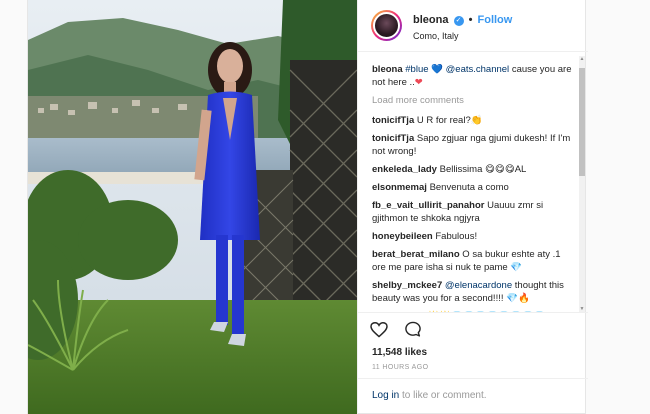 Image resolution: width=650 pixels, height=414 pixels. I want to click on comment-text: Fabulous!, so click(456, 236).